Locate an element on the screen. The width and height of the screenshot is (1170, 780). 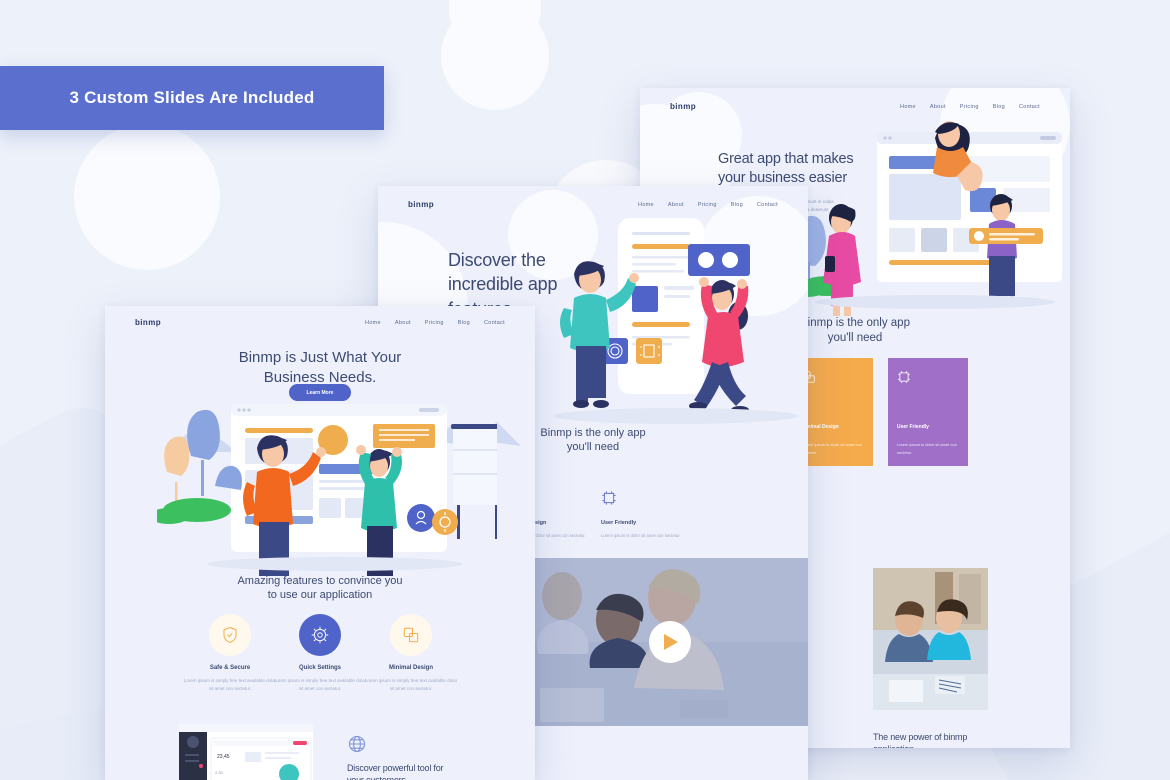
slide1-feature1-title: Safe & Secure is located at coordinates (230, 668).